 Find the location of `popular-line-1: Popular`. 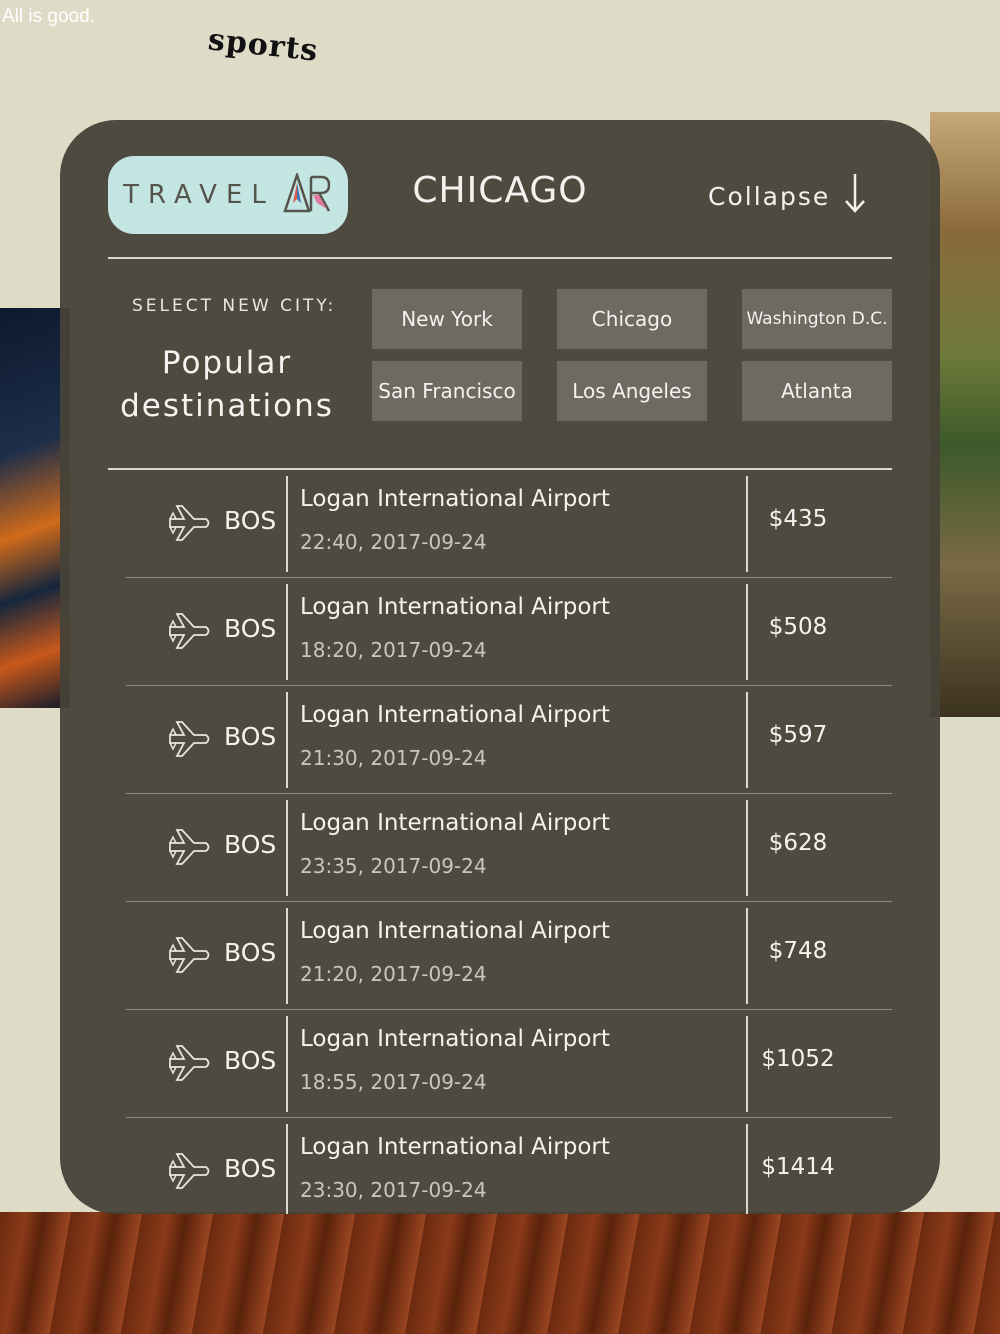

popular-line-1: Popular is located at coordinates (227, 363).